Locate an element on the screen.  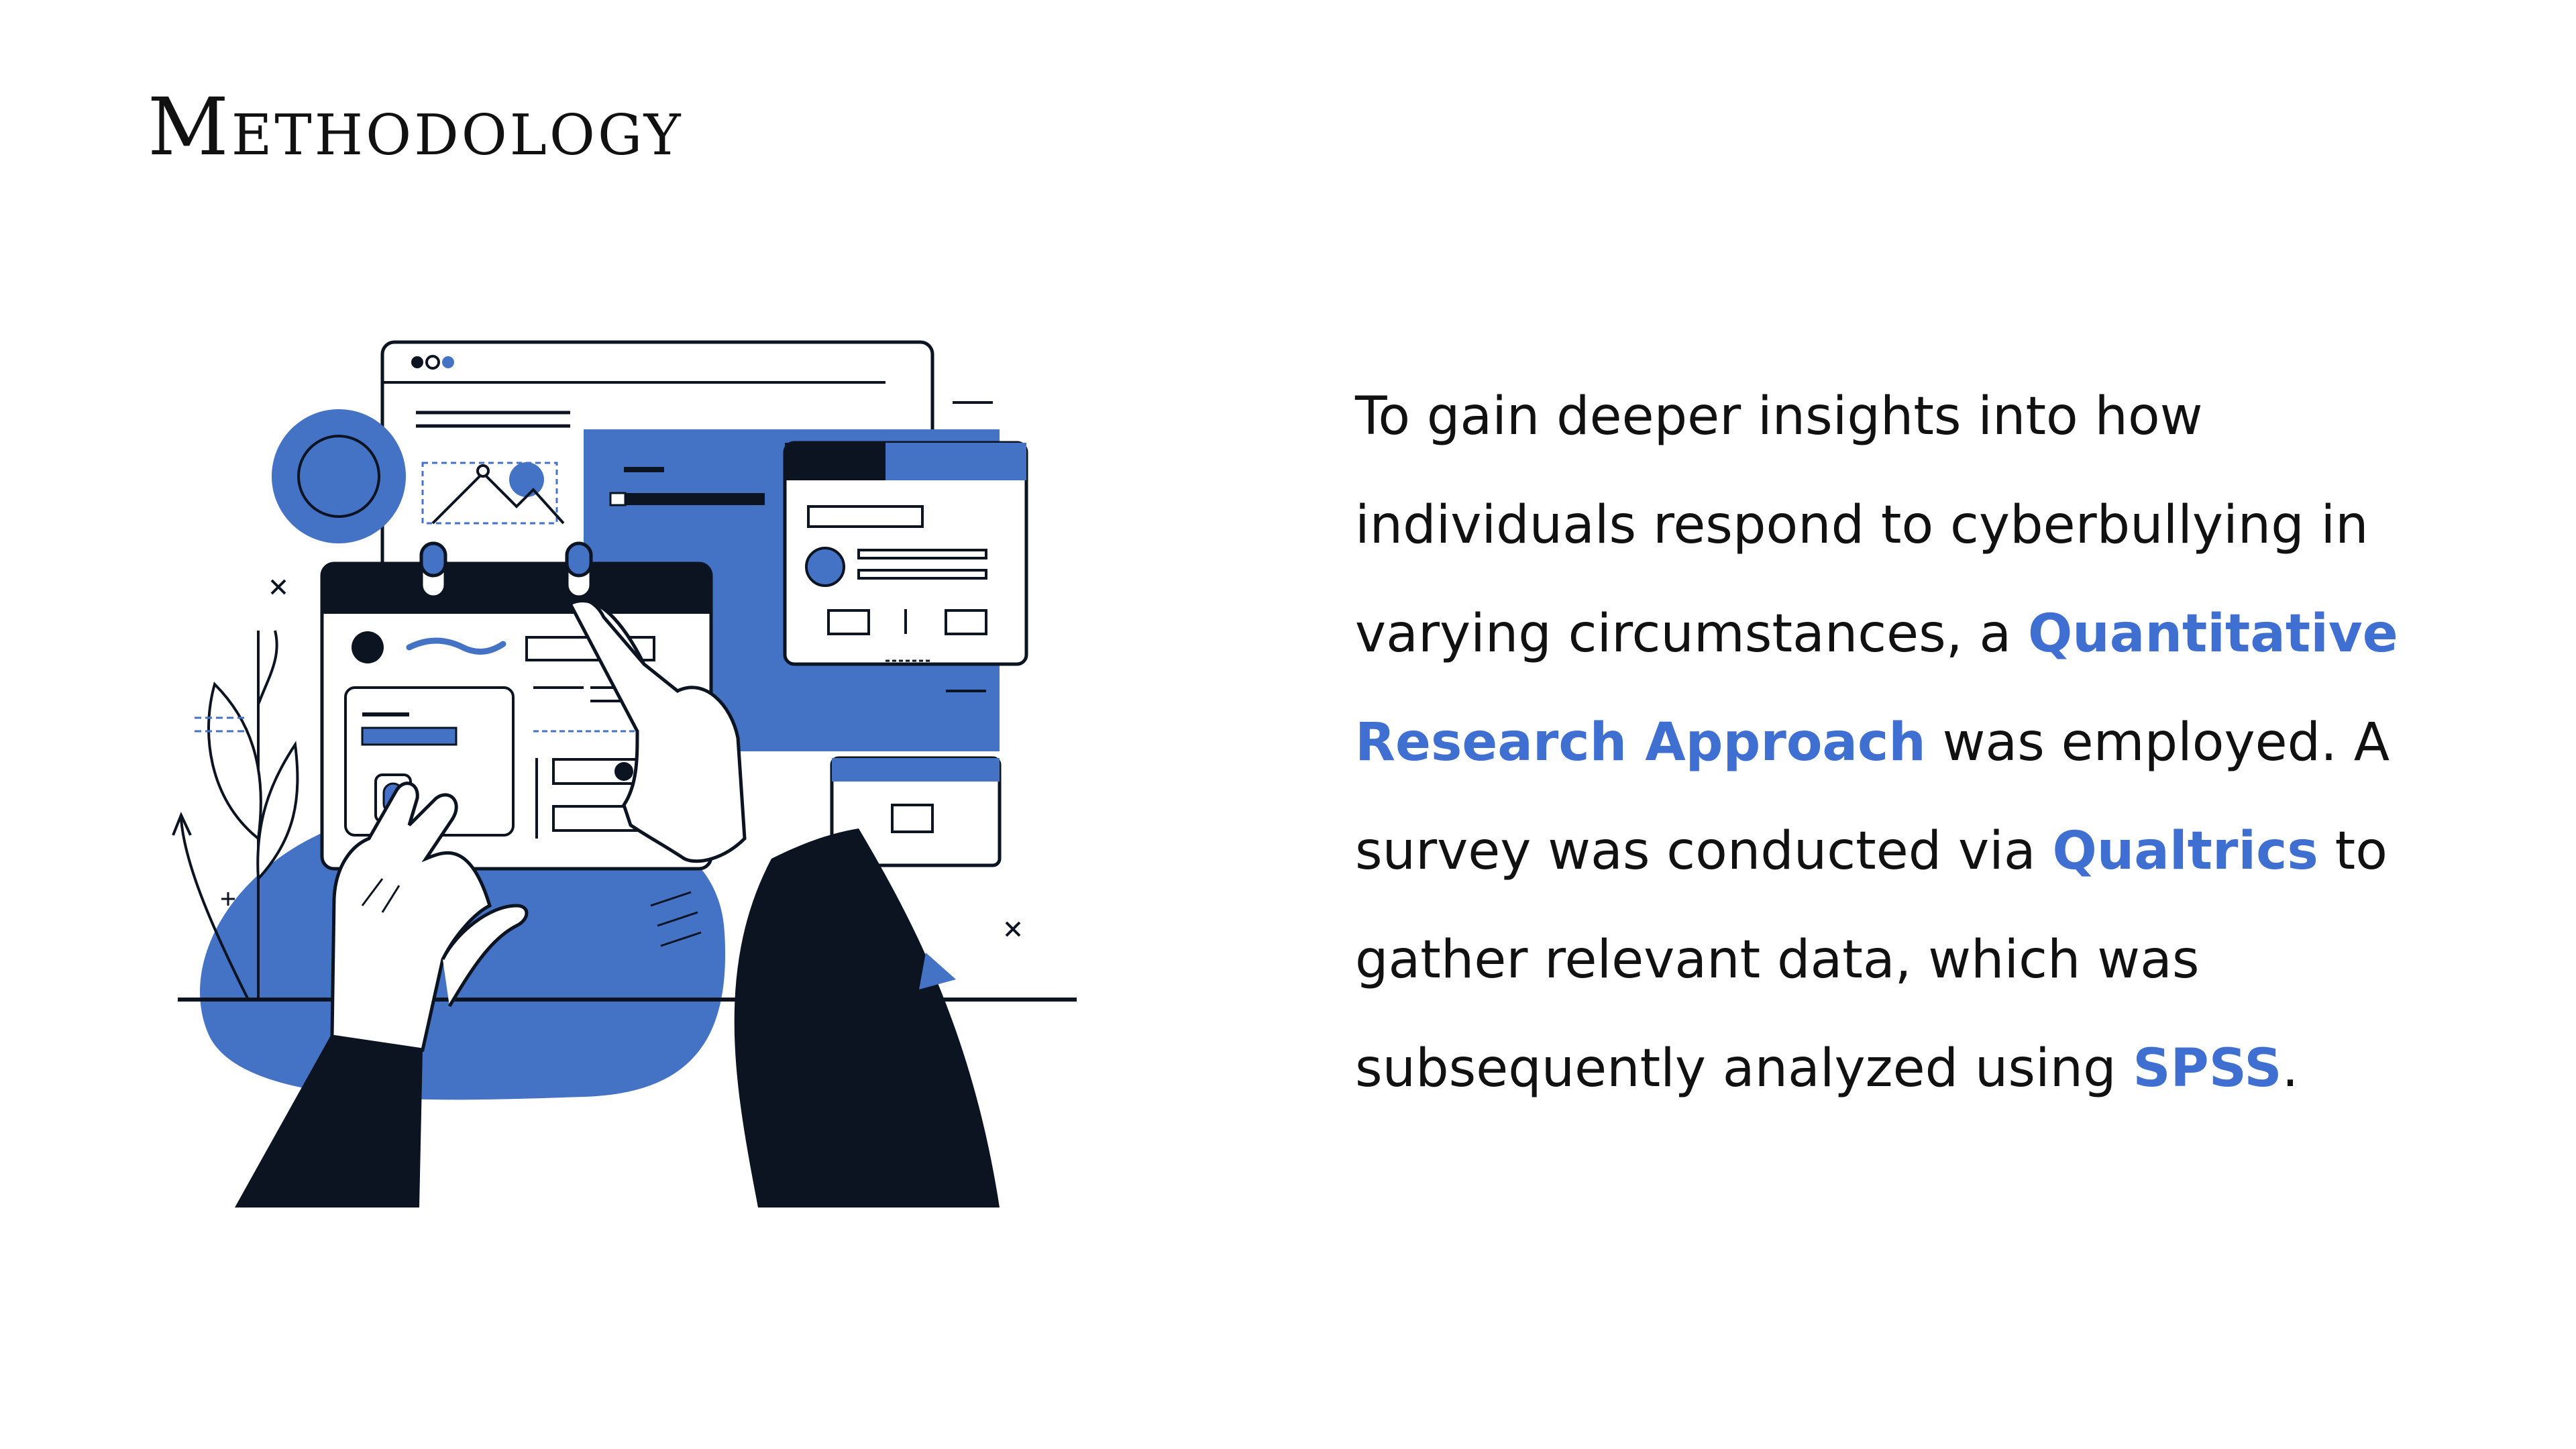
slide-title: Methodology is located at coordinates (416, 126).